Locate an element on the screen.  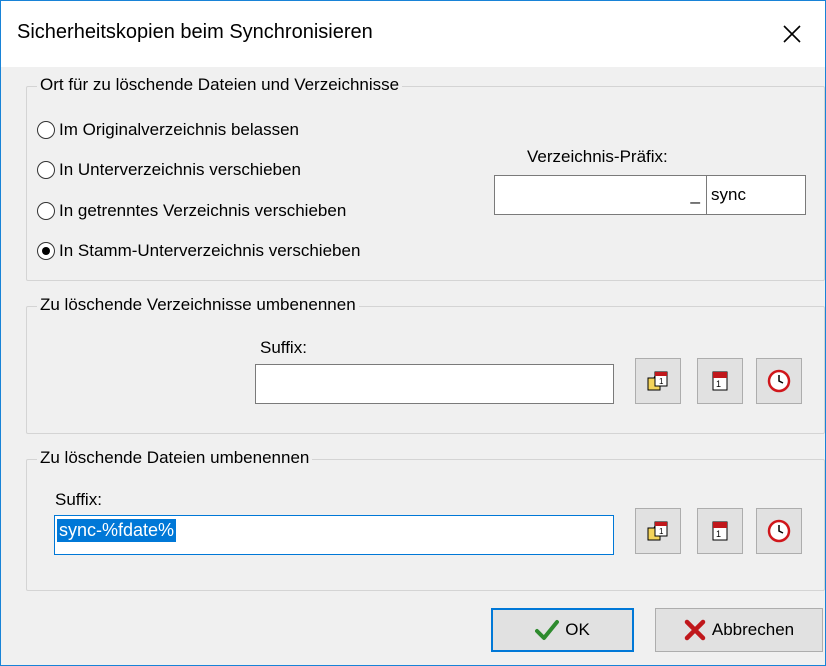
x-icon is located at coordinates (695, 630).